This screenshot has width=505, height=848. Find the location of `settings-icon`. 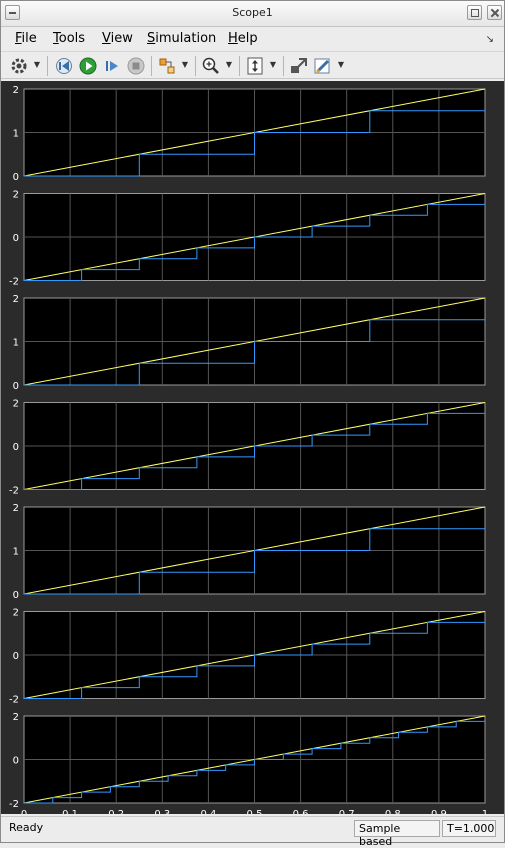

settings-icon is located at coordinates (19, 66).